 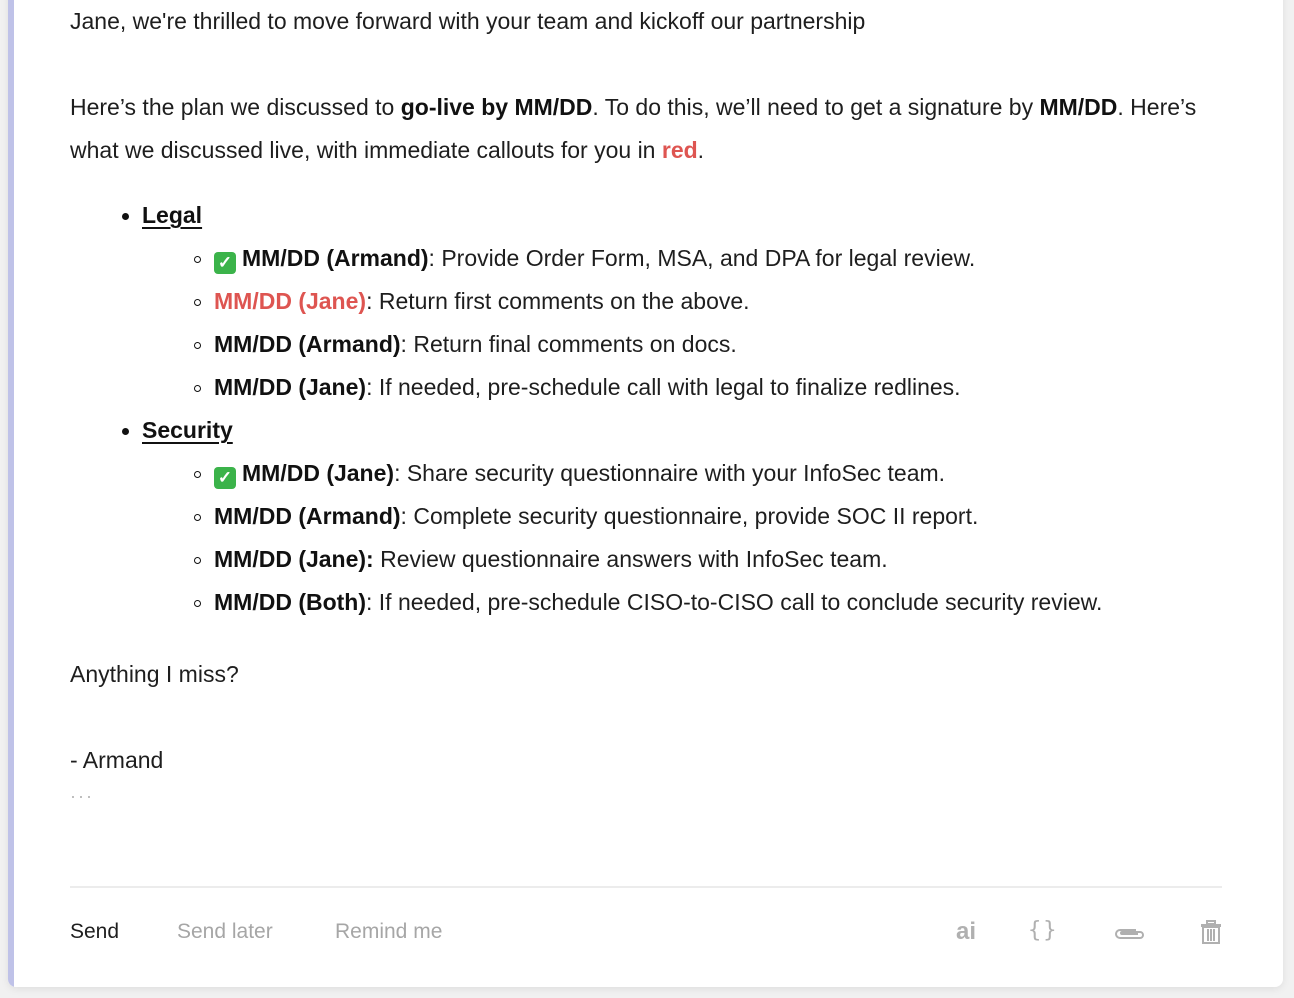 What do you see at coordinates (1129, 936) in the screenshot?
I see `paperclip-icon` at bounding box center [1129, 936].